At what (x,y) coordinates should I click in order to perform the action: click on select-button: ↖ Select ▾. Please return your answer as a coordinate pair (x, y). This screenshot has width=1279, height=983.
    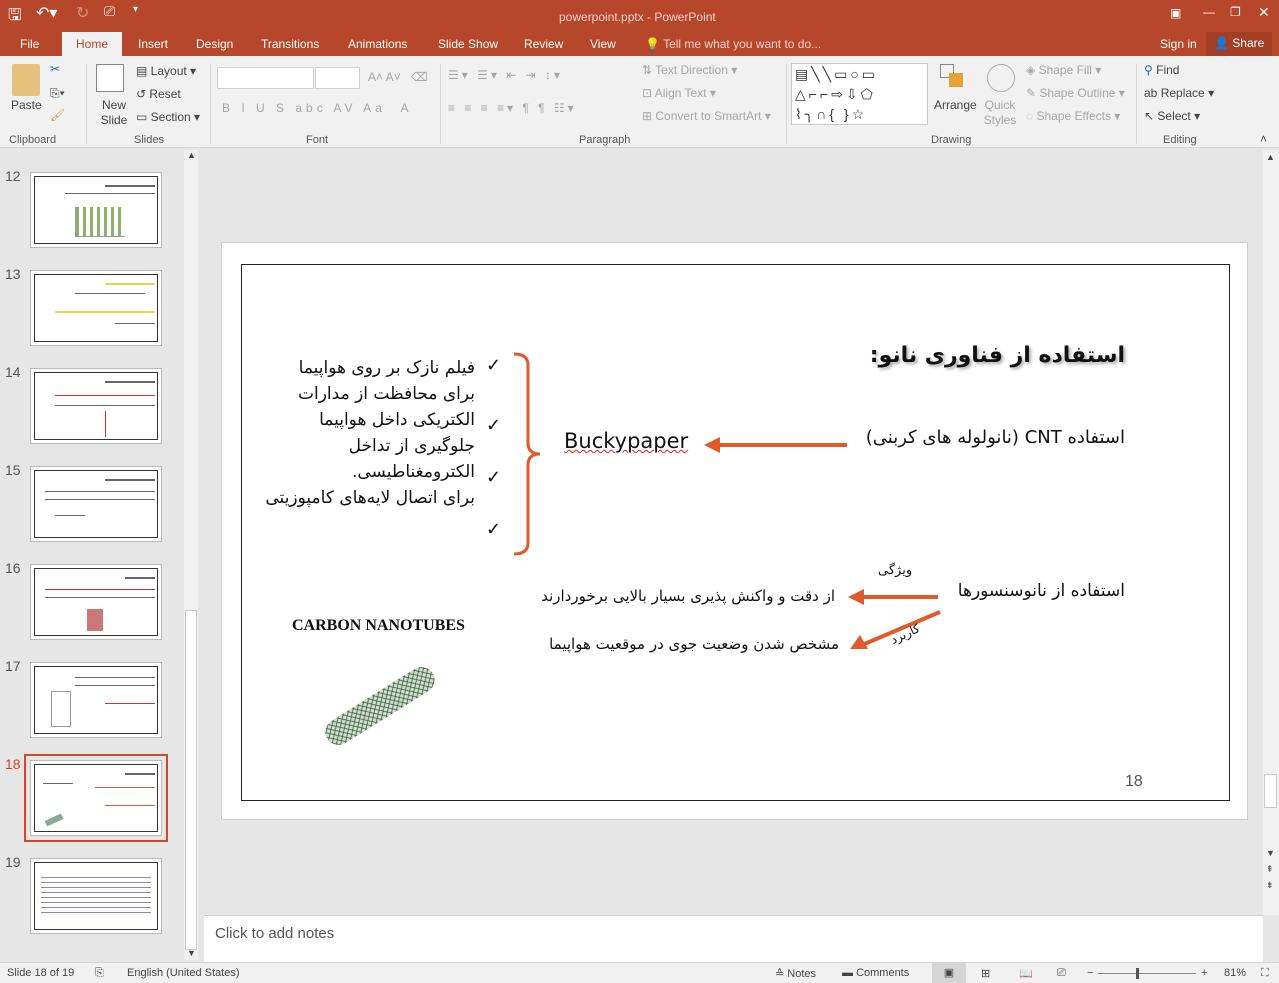
    Looking at the image, I should click on (1172, 116).